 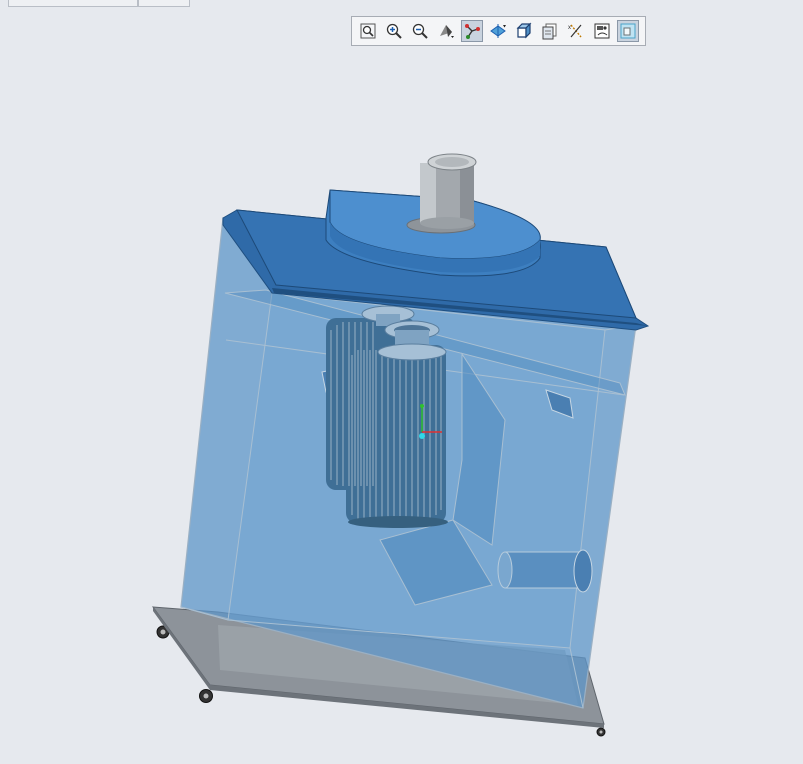 What do you see at coordinates (441, 193) in the screenshot?
I see `top-outlet-cylinder` at bounding box center [441, 193].